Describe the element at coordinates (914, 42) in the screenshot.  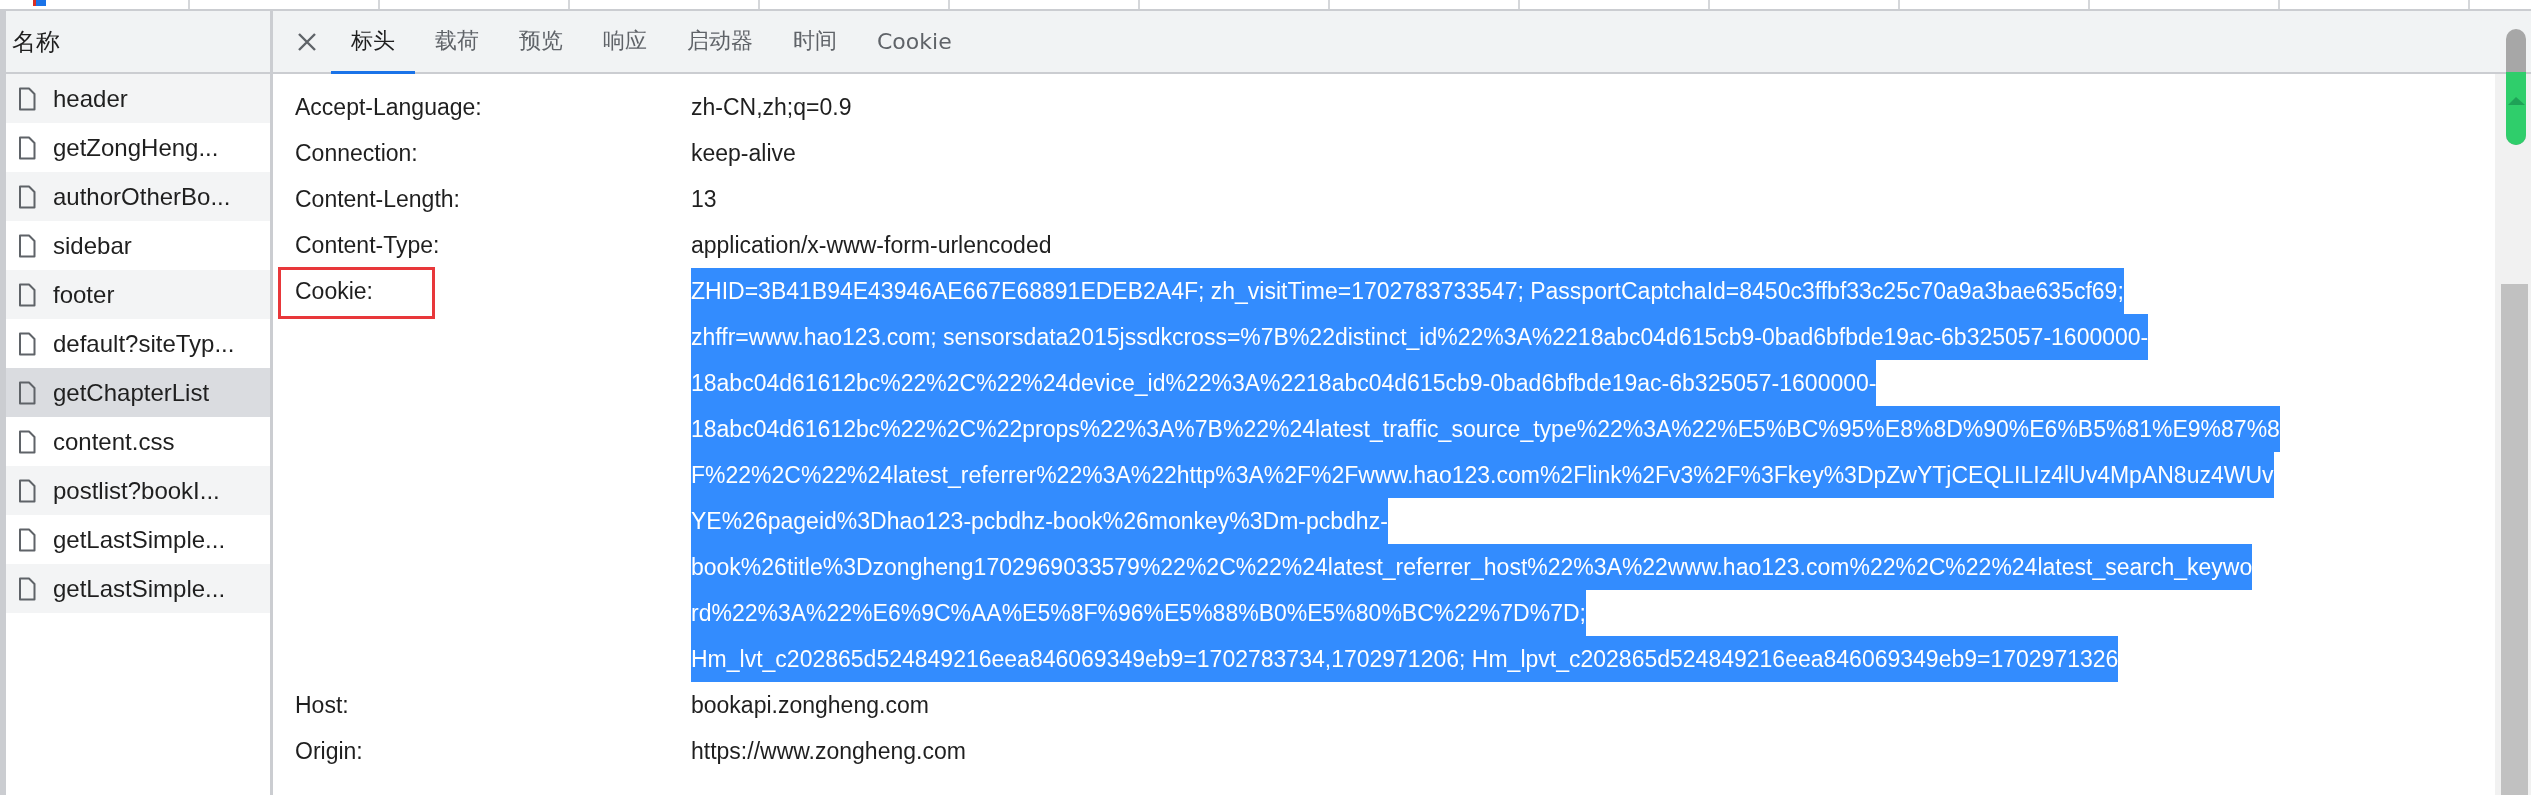
I see `tab: Cookie` at that location.